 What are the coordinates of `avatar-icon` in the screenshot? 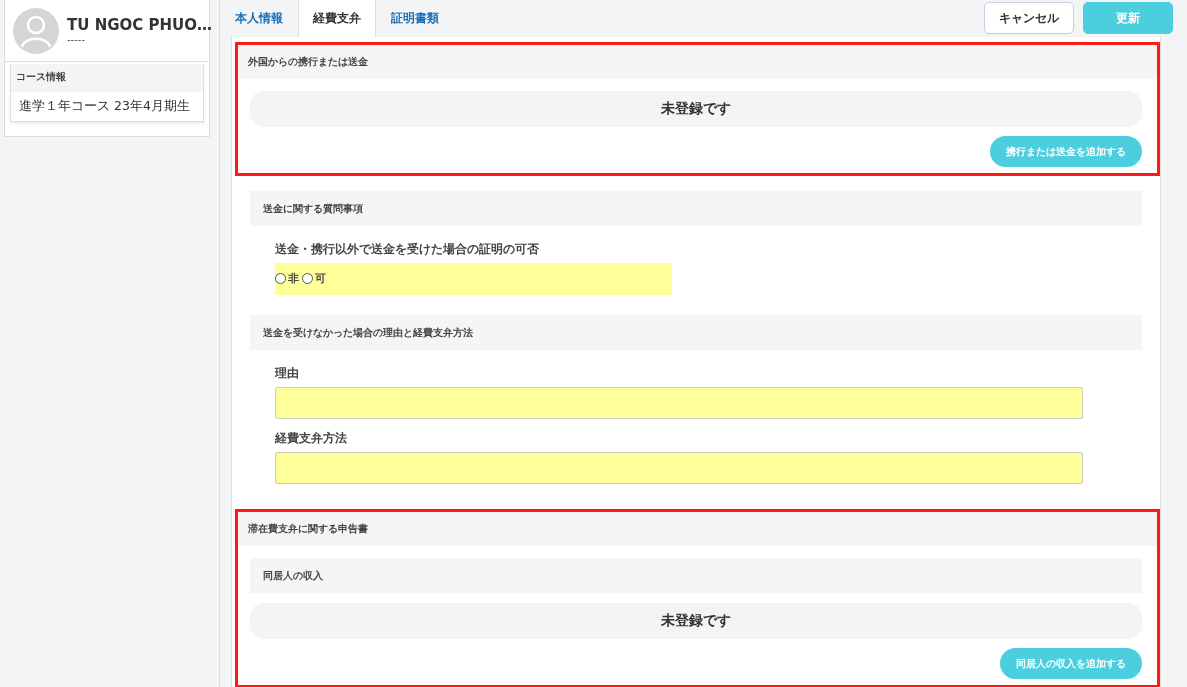 It's located at (36, 30).